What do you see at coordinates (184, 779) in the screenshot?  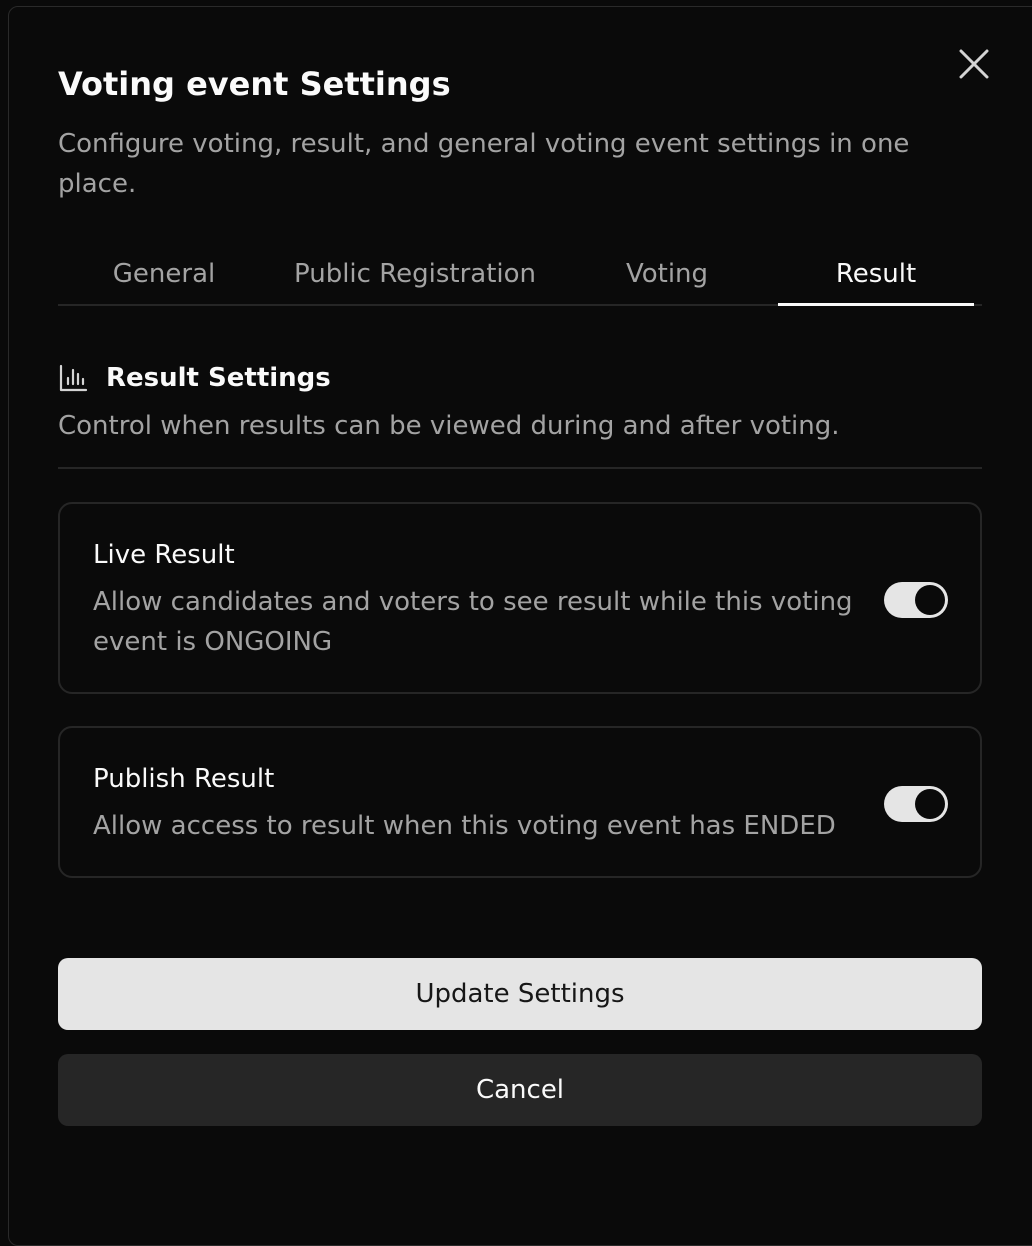 I see `setting-title: Publish Result` at bounding box center [184, 779].